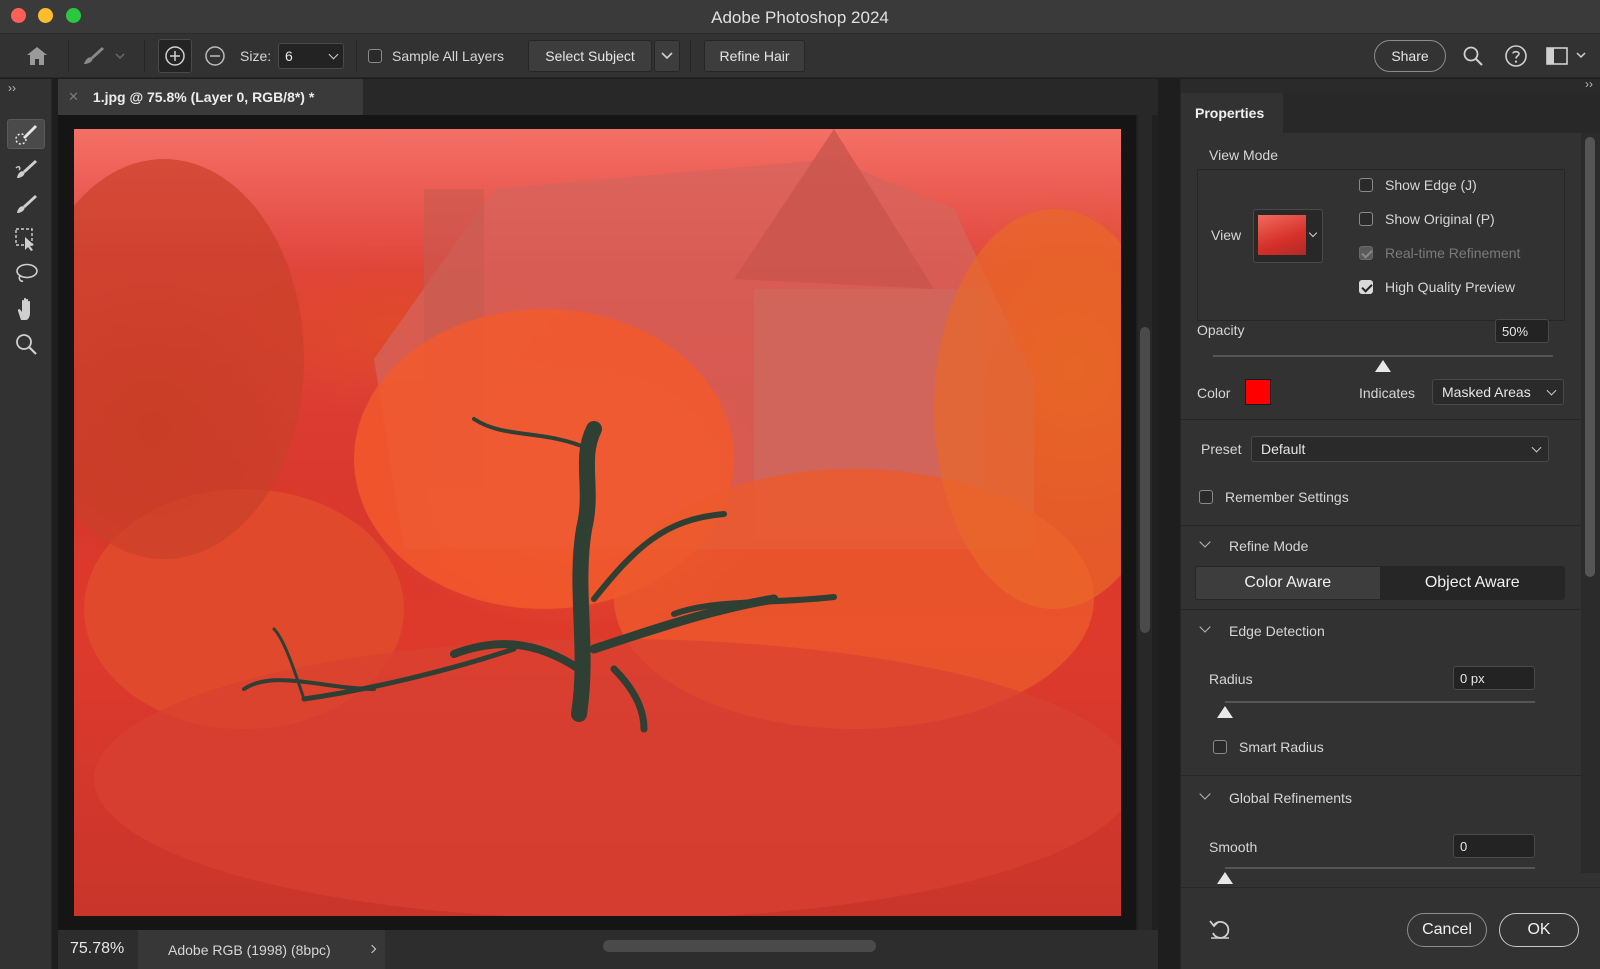  I want to click on remember-settings-row: Remember Settings, so click(1399, 497).